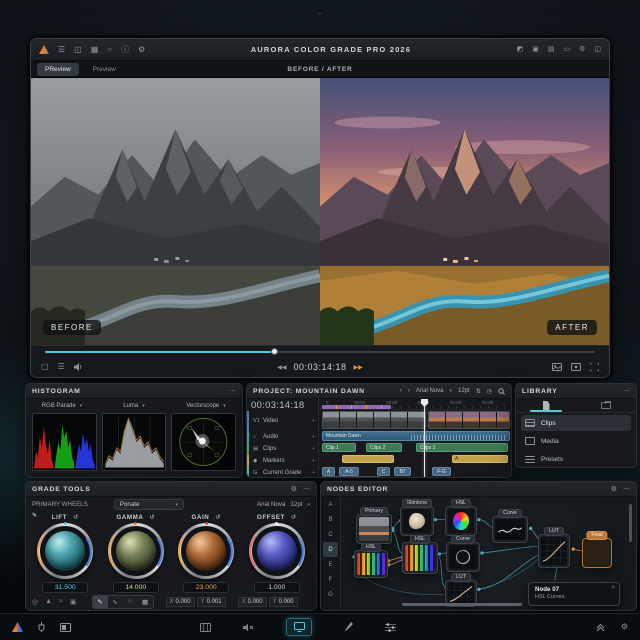  What do you see at coordinates (374, 525) in the screenshot?
I see `node-primary: Primary` at bounding box center [374, 525].